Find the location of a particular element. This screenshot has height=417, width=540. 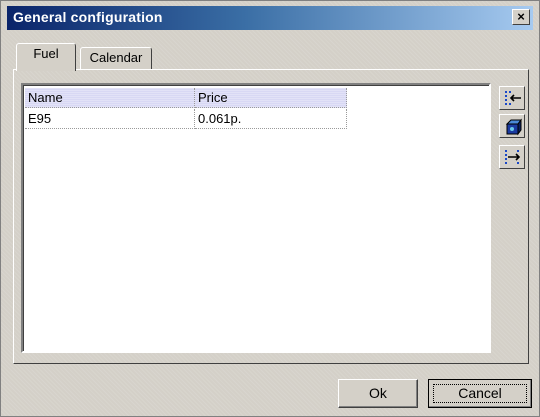

tab-fuel: Fuel is located at coordinates (46, 57).